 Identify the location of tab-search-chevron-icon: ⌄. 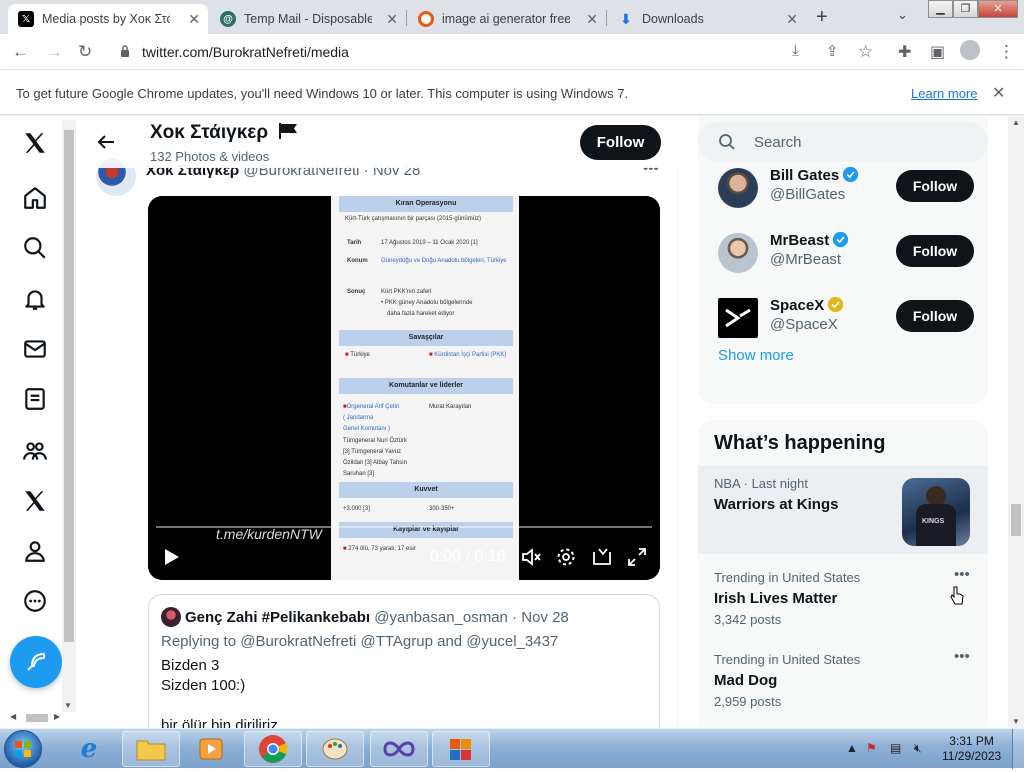
(902, 15).